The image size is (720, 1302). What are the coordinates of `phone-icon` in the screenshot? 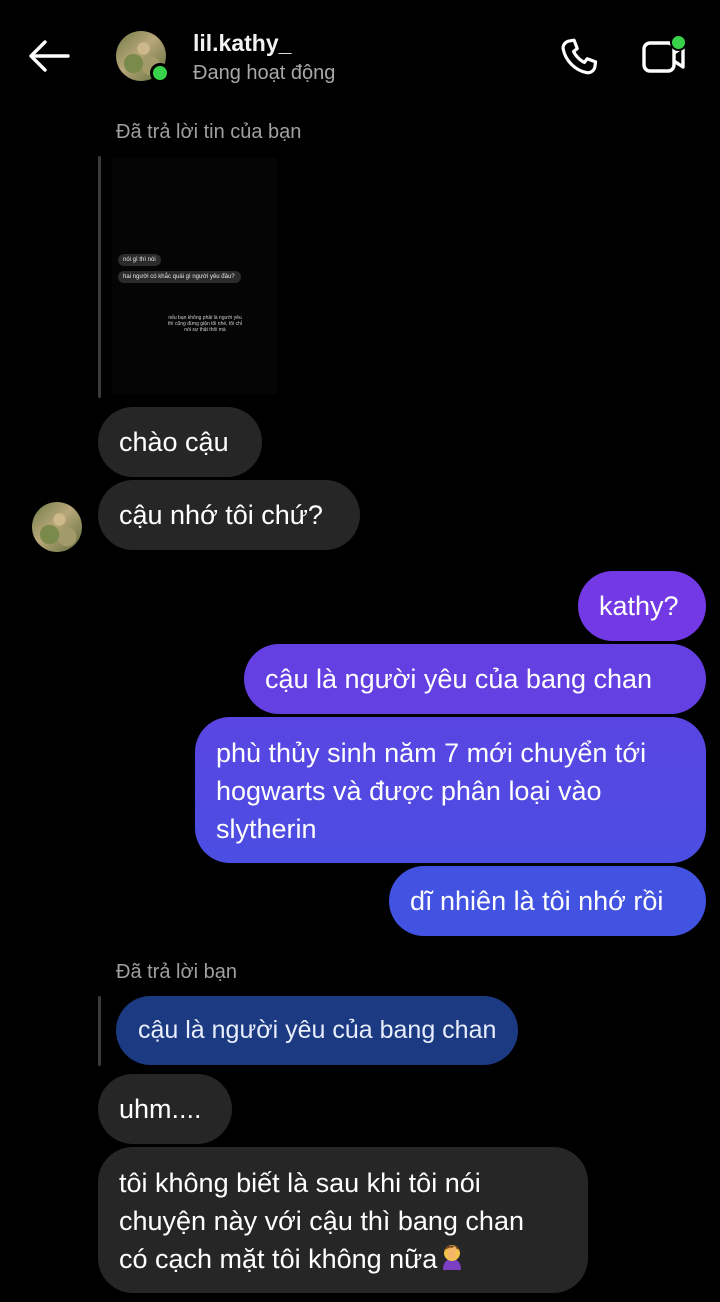 It's located at (579, 56).